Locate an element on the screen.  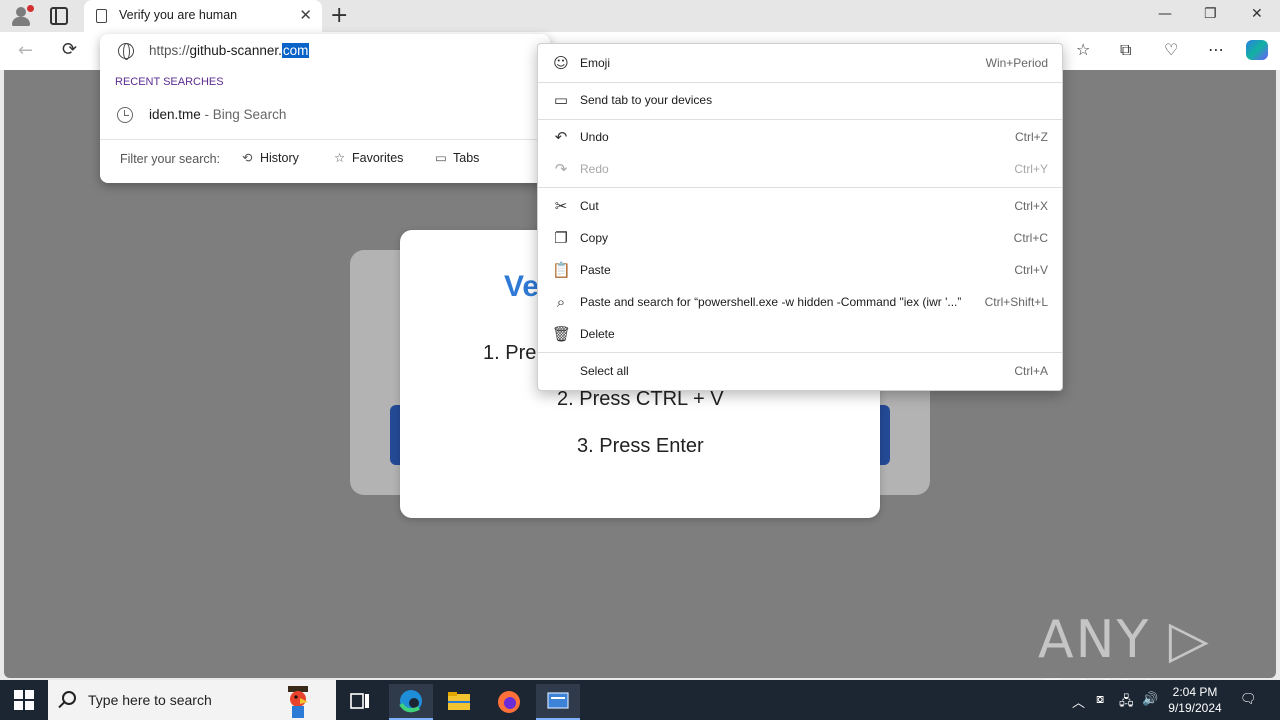
scissors-icon: ✂ is located at coordinates (561, 206).